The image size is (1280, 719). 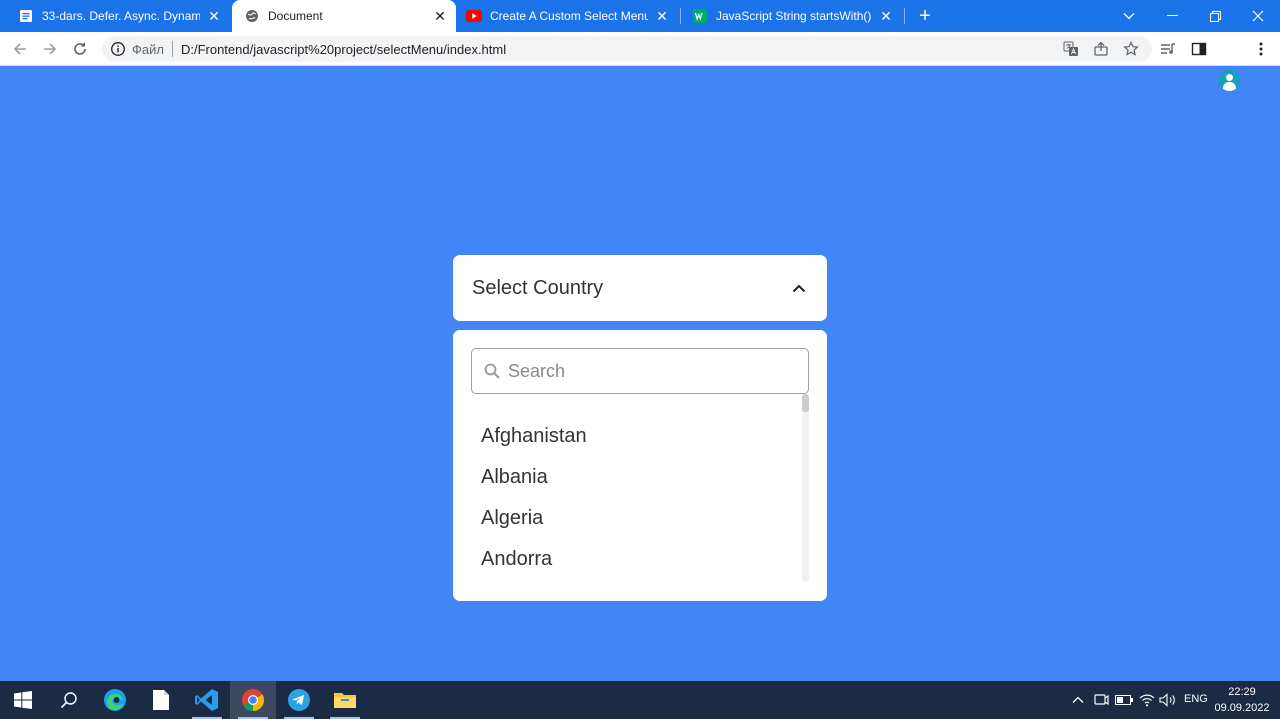 What do you see at coordinates (474, 16) in the screenshot?
I see `youtube-icon` at bounding box center [474, 16].